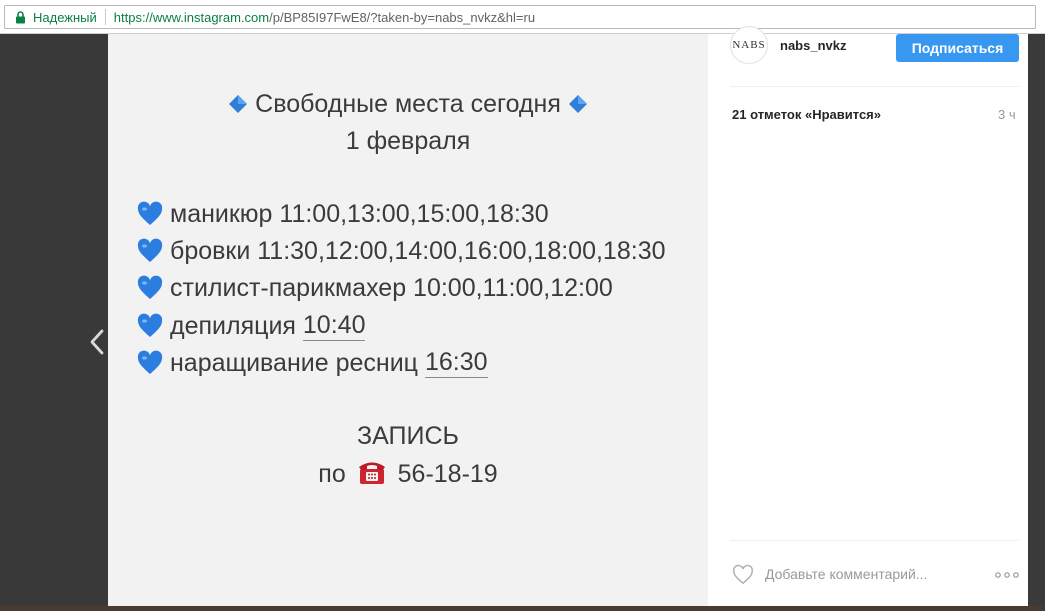 This screenshot has width=1045, height=611. What do you see at coordinates (957, 48) in the screenshot?
I see `follow-button: Подписаться` at bounding box center [957, 48].